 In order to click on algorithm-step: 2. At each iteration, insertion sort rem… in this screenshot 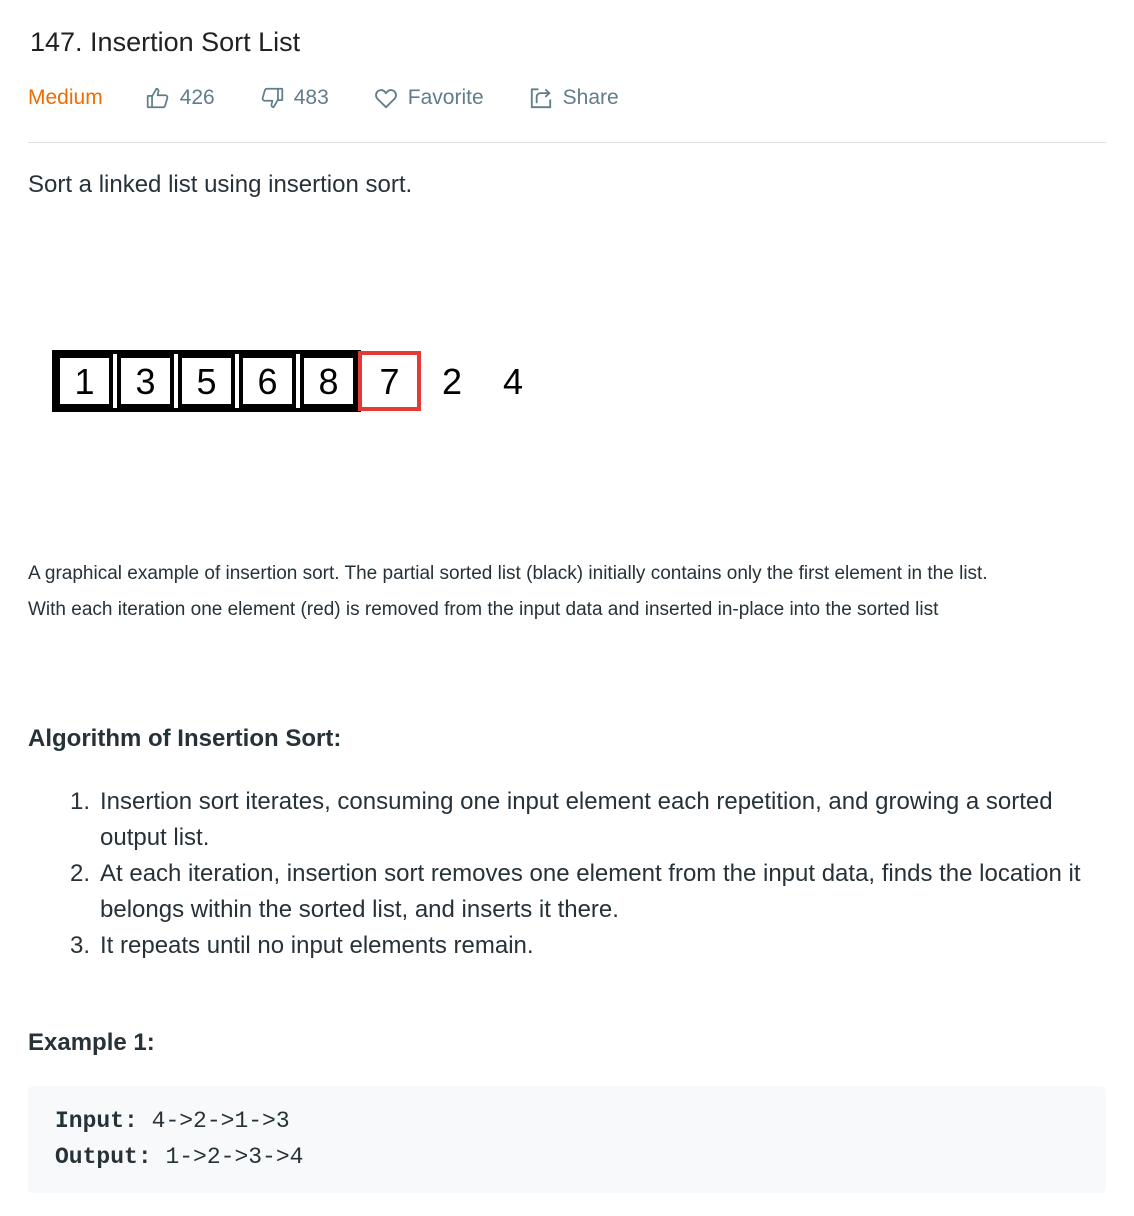, I will do `click(567, 892)`.